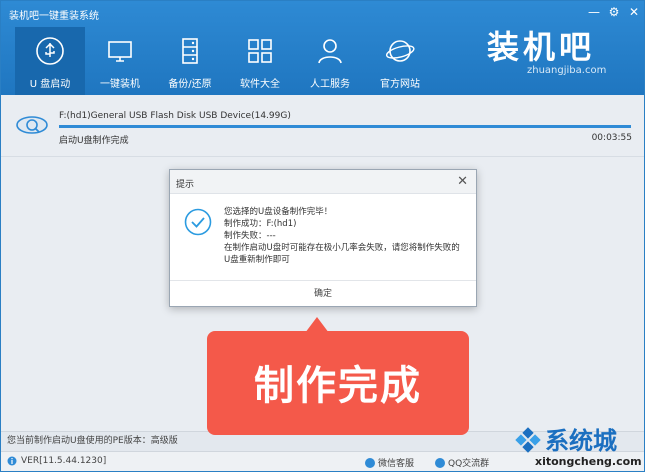 This screenshot has width=645, height=472. I want to click on planet-icon, so click(400, 51).